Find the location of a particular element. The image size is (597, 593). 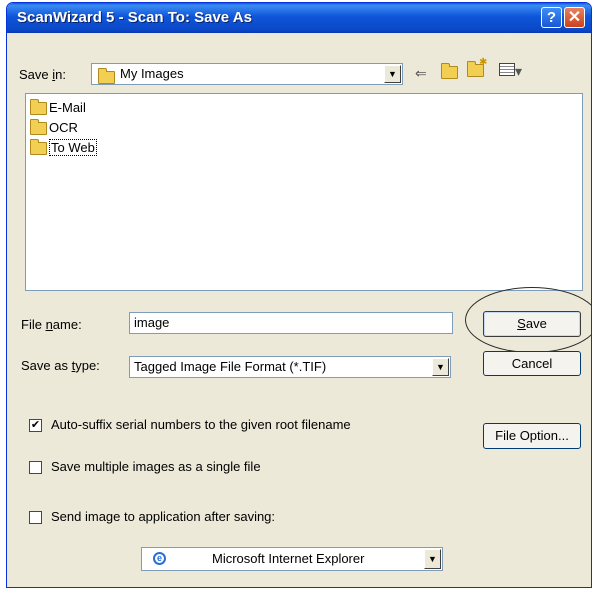

list-item: E-Mail is located at coordinates (58, 108).